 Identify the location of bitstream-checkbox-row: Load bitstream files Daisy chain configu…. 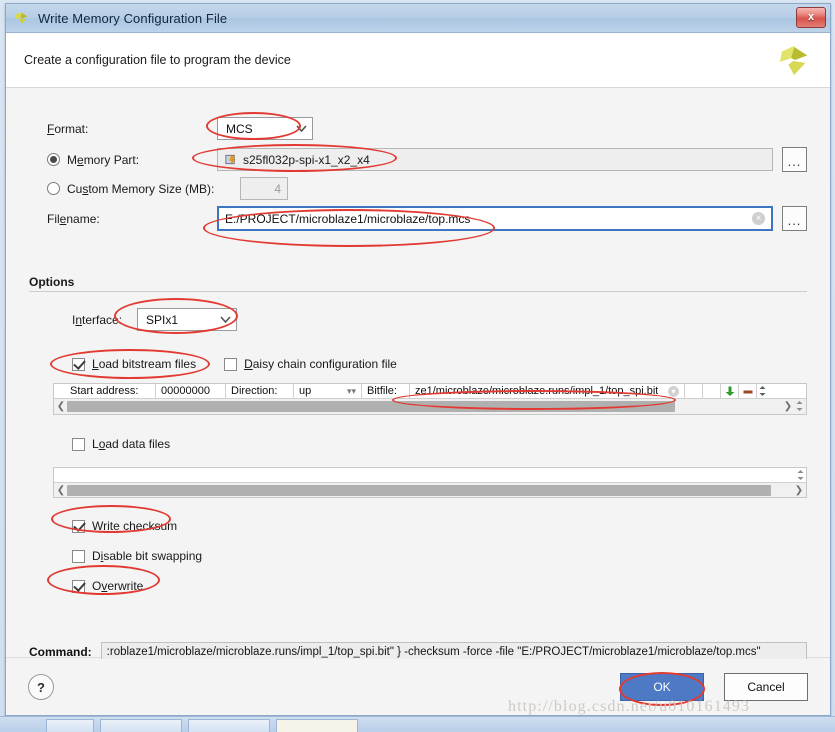
(234, 364).